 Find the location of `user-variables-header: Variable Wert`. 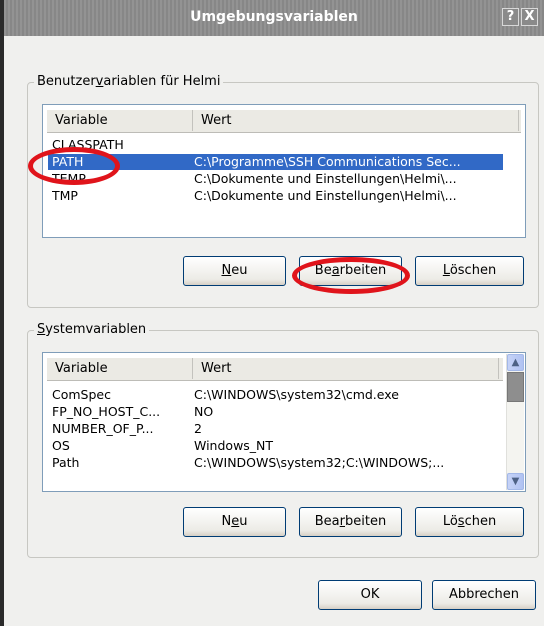

user-variables-header: Variable Wert is located at coordinates (284, 121).